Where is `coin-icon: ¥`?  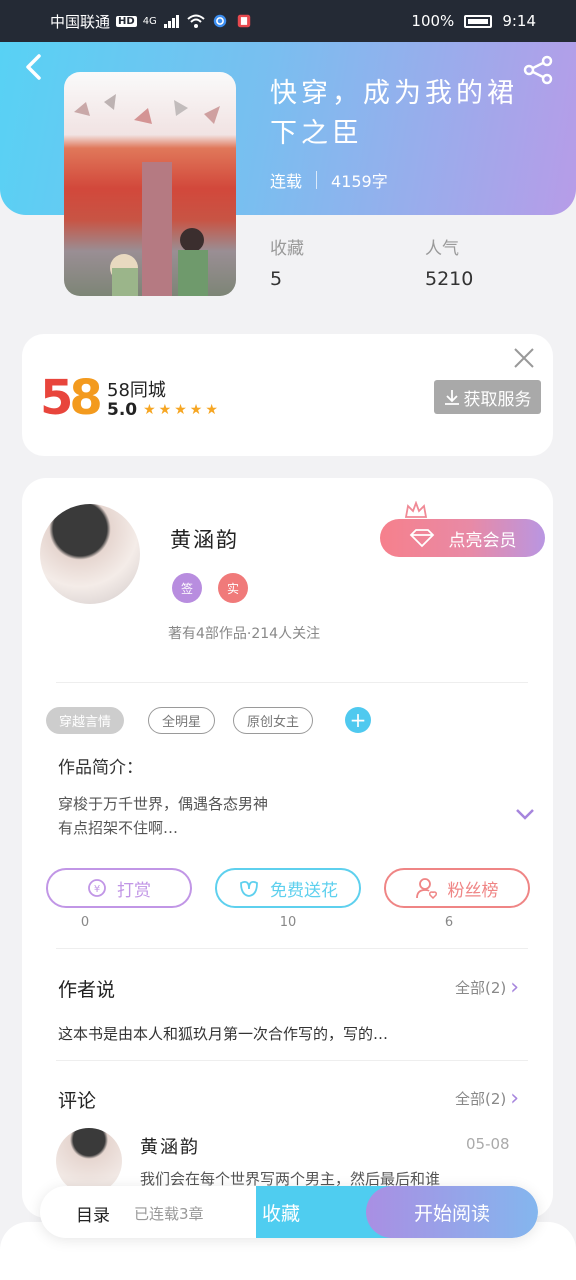 coin-icon: ¥ is located at coordinates (97, 888).